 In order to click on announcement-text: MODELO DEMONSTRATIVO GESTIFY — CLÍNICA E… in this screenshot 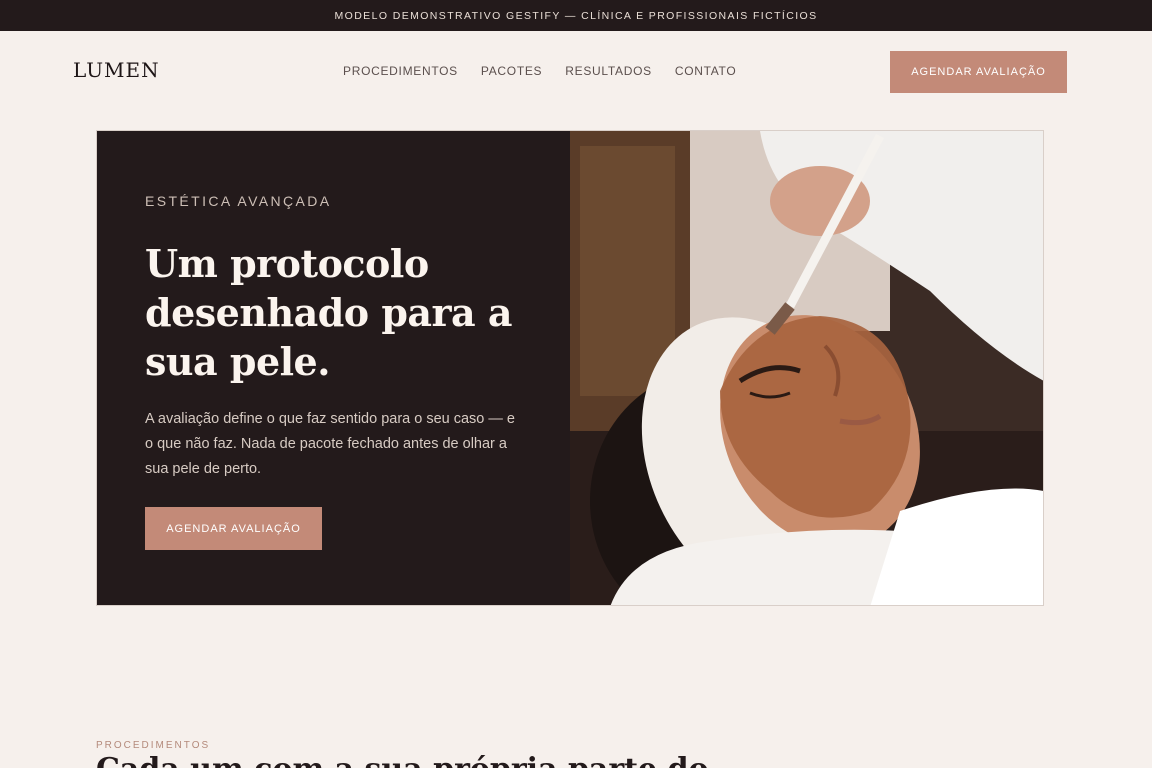, I will do `click(576, 15)`.